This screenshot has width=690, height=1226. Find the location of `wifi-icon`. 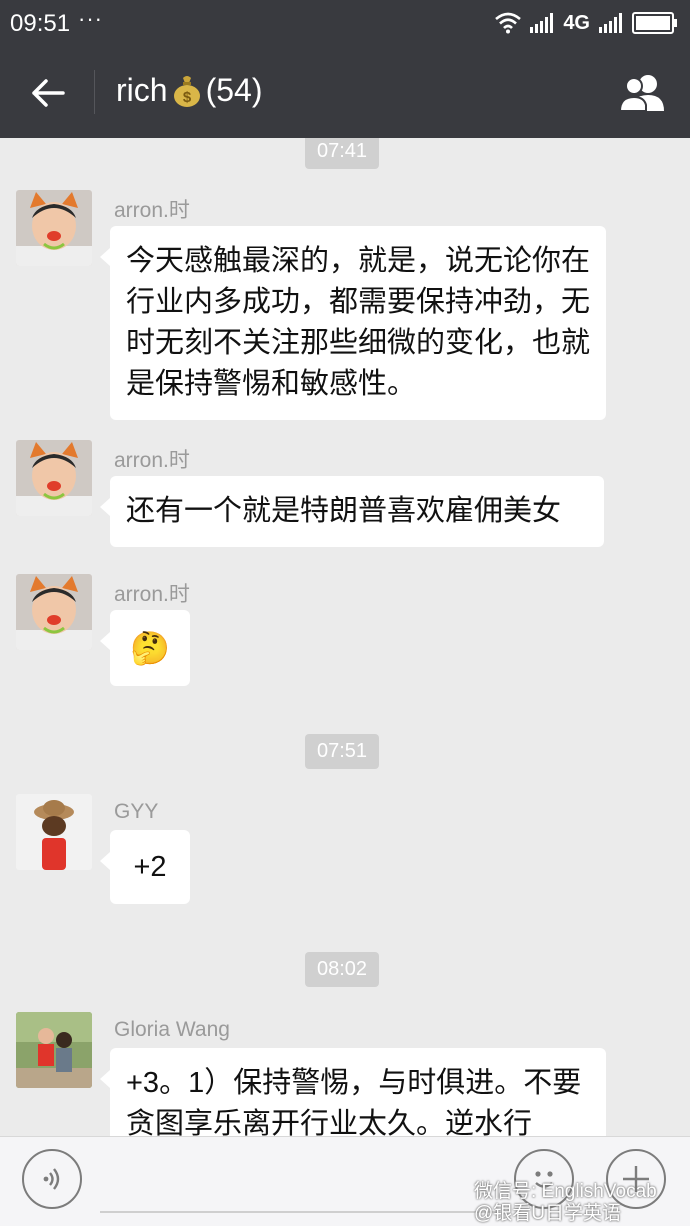

wifi-icon is located at coordinates (508, 23).